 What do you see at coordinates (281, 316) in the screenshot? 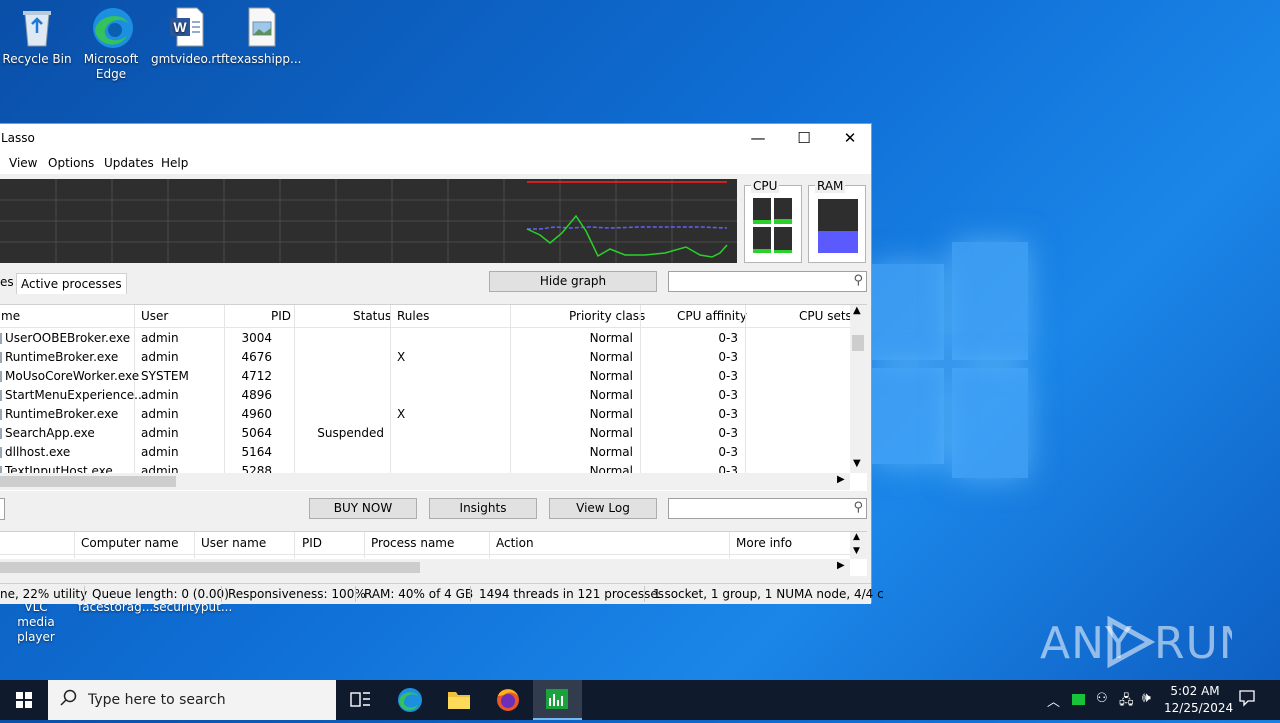
I see `column-header-pid: PID` at bounding box center [281, 316].